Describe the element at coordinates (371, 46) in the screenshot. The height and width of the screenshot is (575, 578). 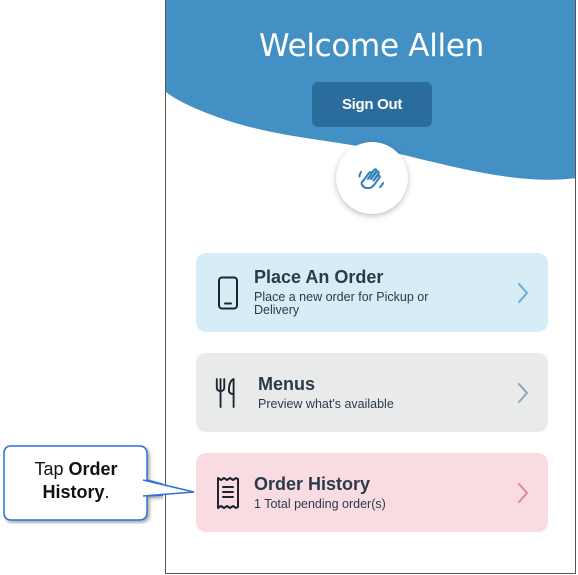
I see `welcome-heading: Welcome Allen` at that location.